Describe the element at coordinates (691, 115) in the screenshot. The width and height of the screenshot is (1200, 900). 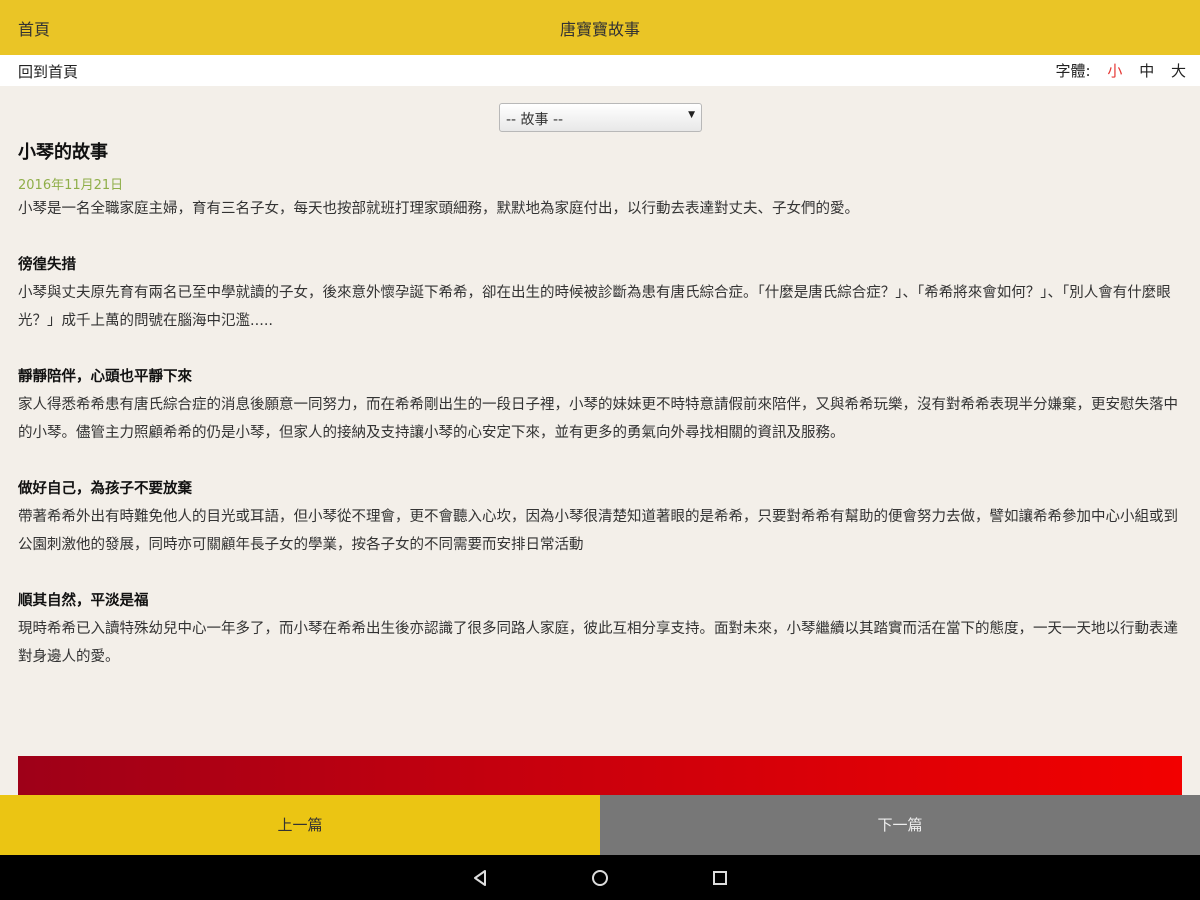
I see `dropdown-caret-icon: ▼` at that location.